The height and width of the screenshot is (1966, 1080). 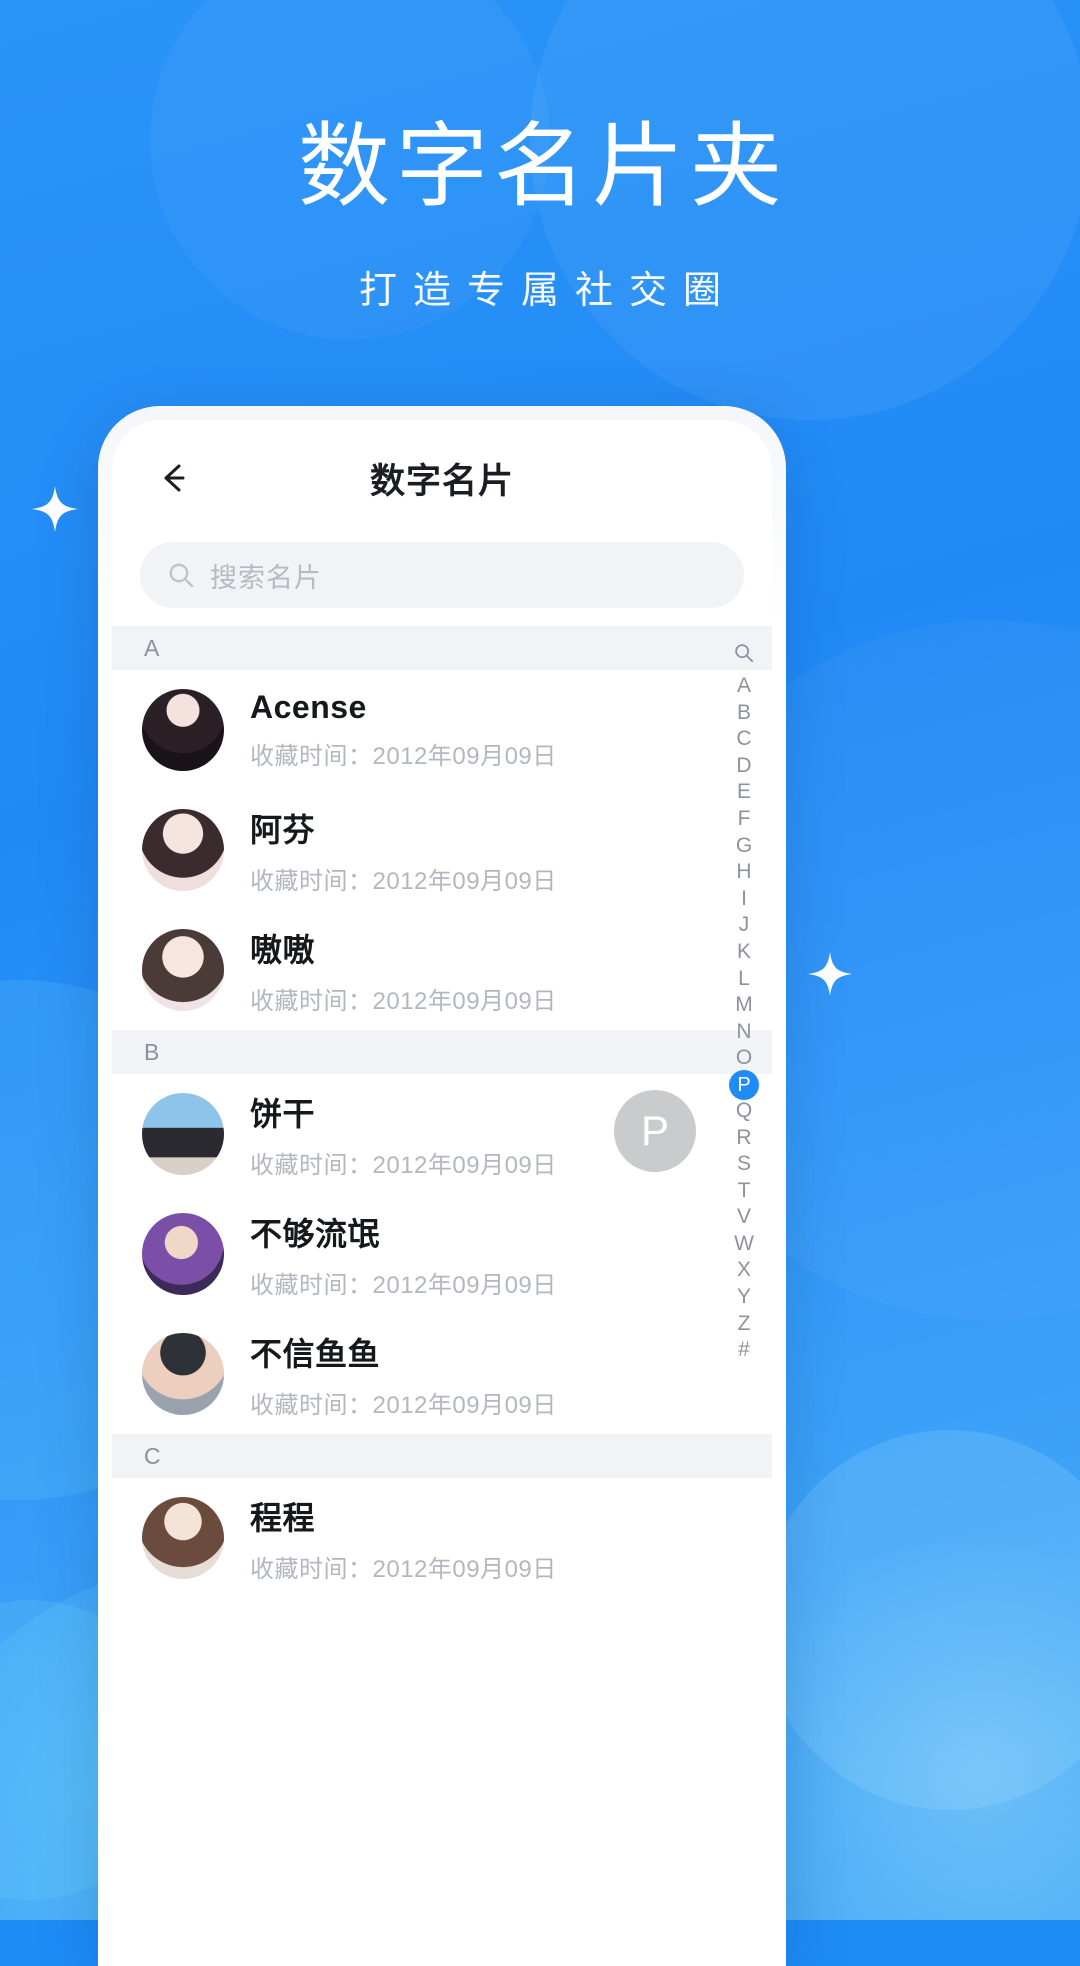 What do you see at coordinates (55, 509) in the screenshot?
I see `sparkle-icon-left` at bounding box center [55, 509].